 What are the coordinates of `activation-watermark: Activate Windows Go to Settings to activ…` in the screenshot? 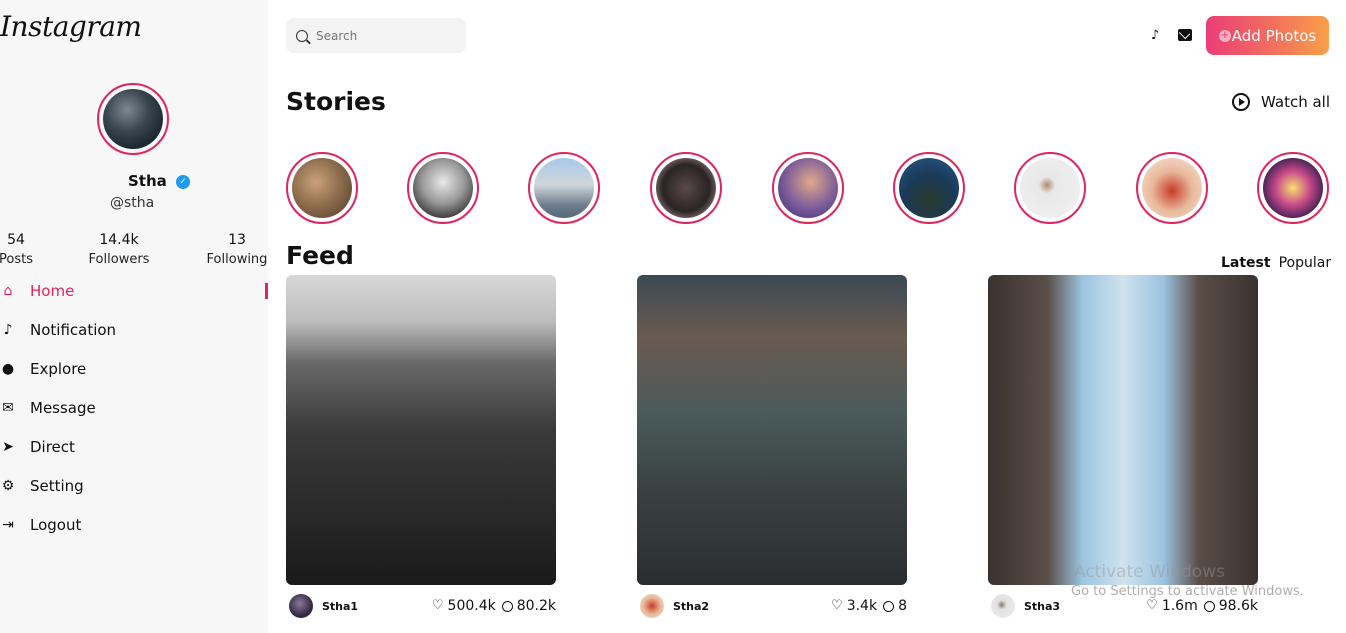 It's located at (1187, 580).